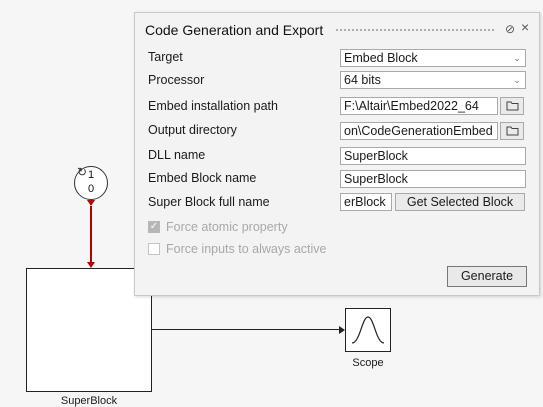  What do you see at coordinates (460, 202) in the screenshot?
I see `get-selected-block-button: Get Selected Block` at bounding box center [460, 202].